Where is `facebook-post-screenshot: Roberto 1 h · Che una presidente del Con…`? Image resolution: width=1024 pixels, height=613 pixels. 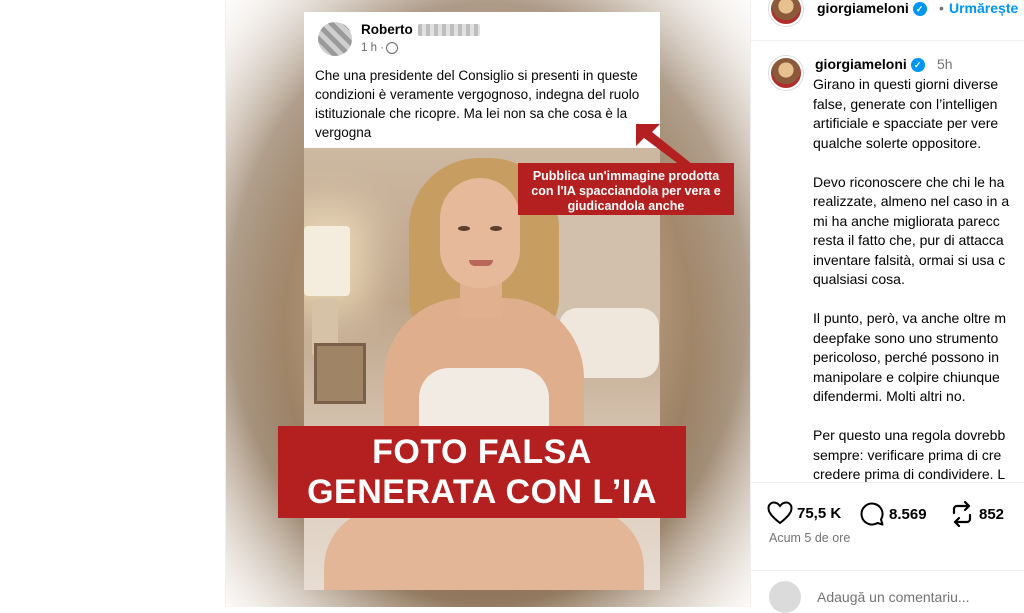
facebook-post-screenshot: Roberto 1 h · Che una presidente del Con… is located at coordinates (482, 80).